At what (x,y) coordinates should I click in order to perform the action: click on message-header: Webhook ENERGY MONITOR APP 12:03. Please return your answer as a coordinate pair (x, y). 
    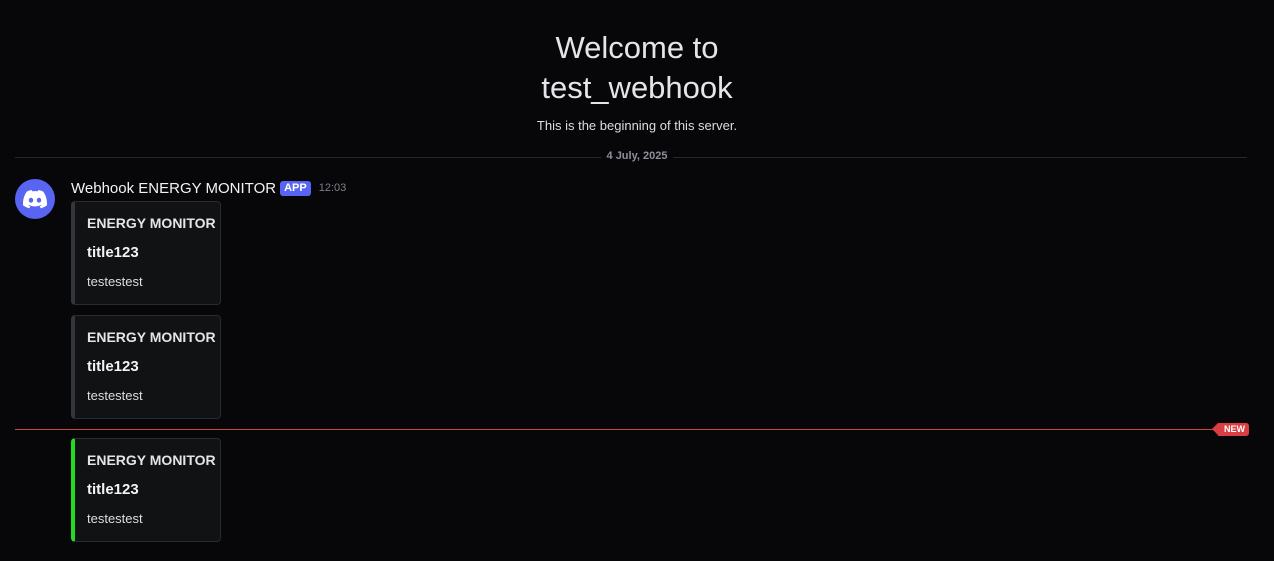
    Looking at the image, I should click on (208, 188).